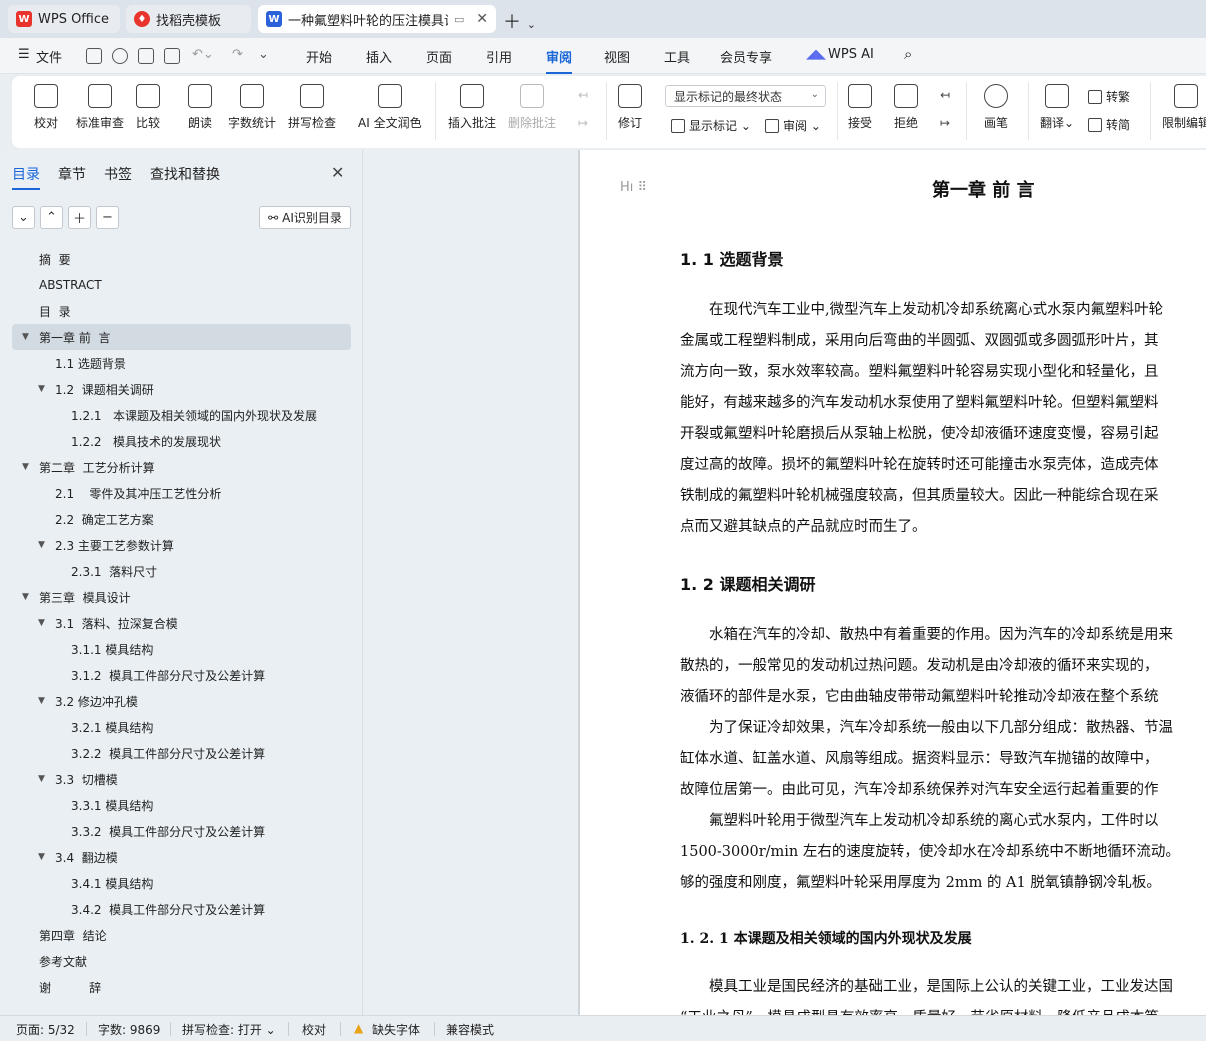 This screenshot has height=1041, width=1206. I want to click on word-count: 字数: 9869, so click(129, 1029).